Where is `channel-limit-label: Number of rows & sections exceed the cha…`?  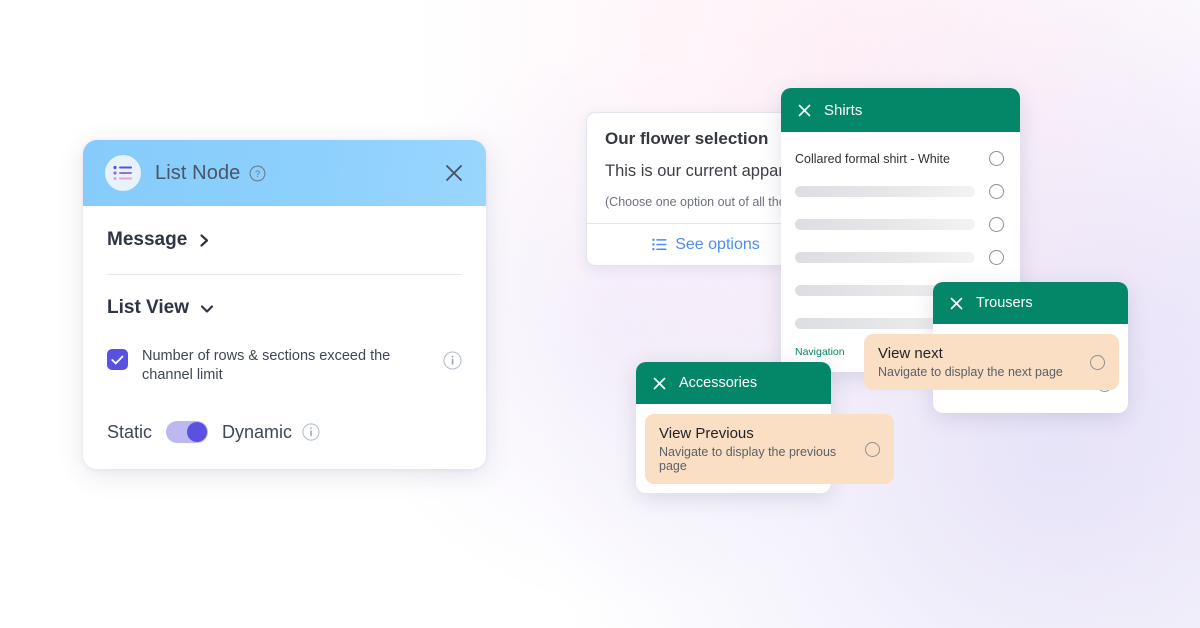
channel-limit-label: Number of rows & sections exceed the cha… is located at coordinates (266, 365).